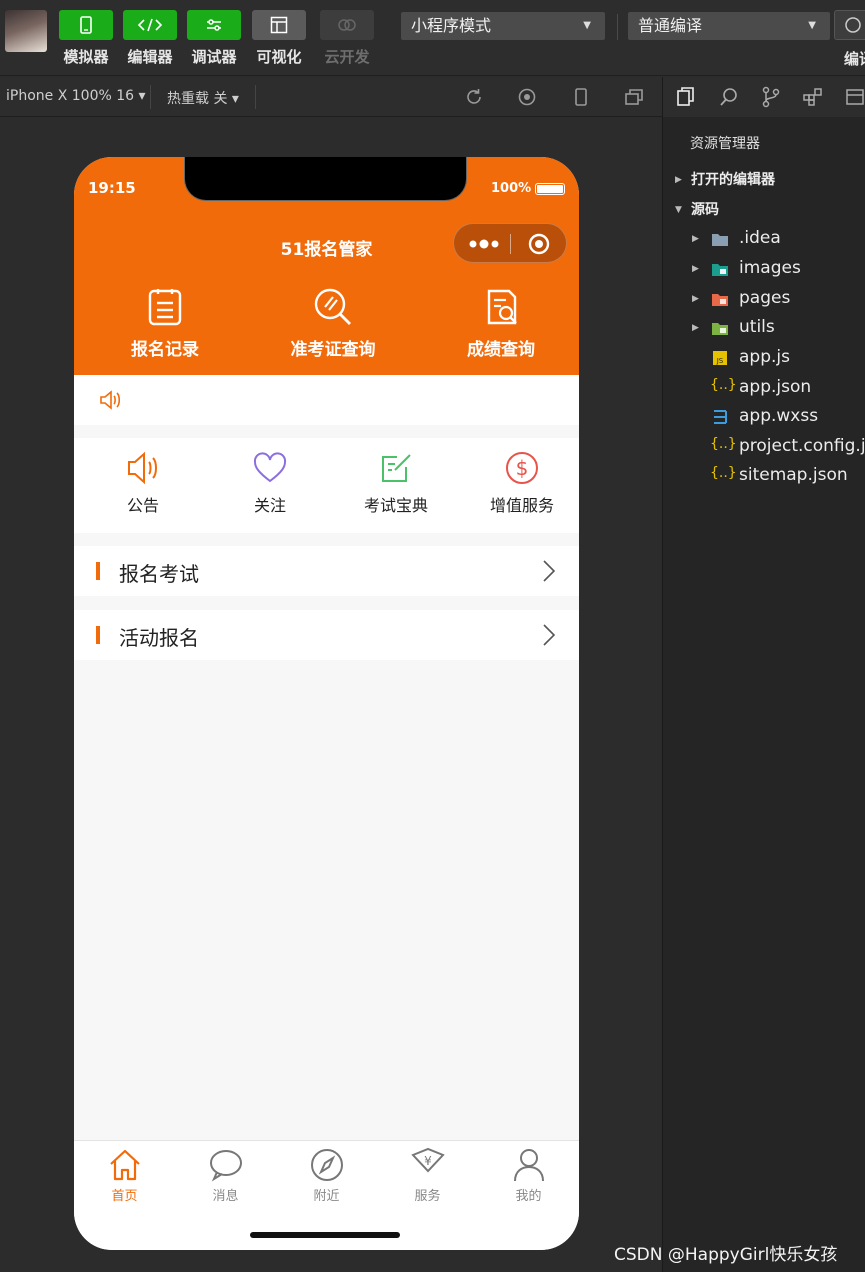 Image resolution: width=865 pixels, height=1272 pixels. Describe the element at coordinates (764, 447) in the screenshot. I see `tree-item-project-config: {..} project.config.json` at that location.